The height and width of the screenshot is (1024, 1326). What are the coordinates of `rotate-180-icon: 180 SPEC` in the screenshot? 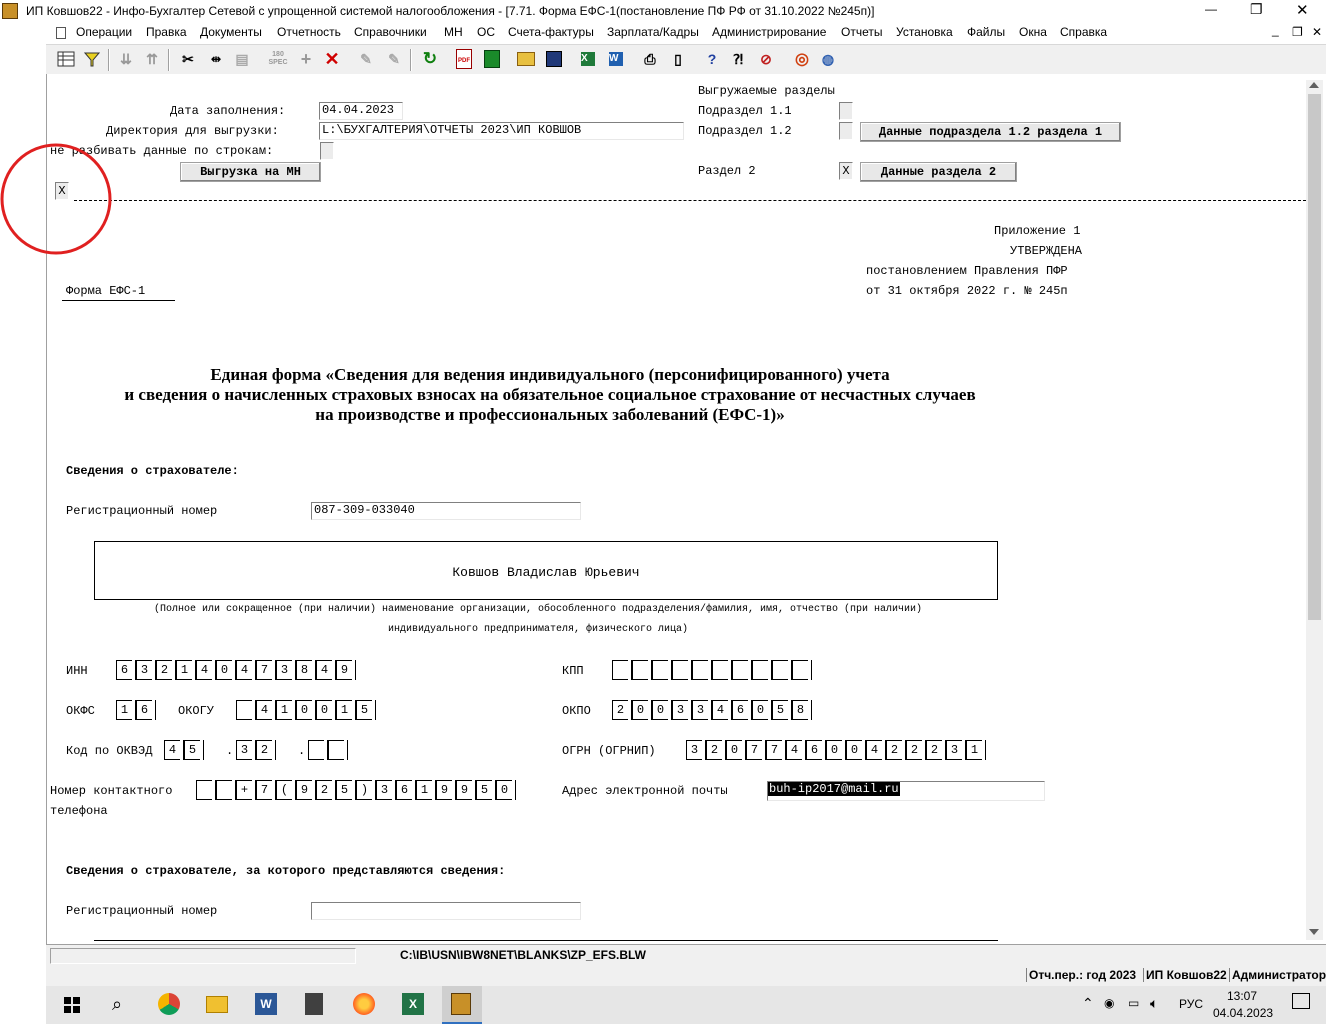 It's located at (278, 59).